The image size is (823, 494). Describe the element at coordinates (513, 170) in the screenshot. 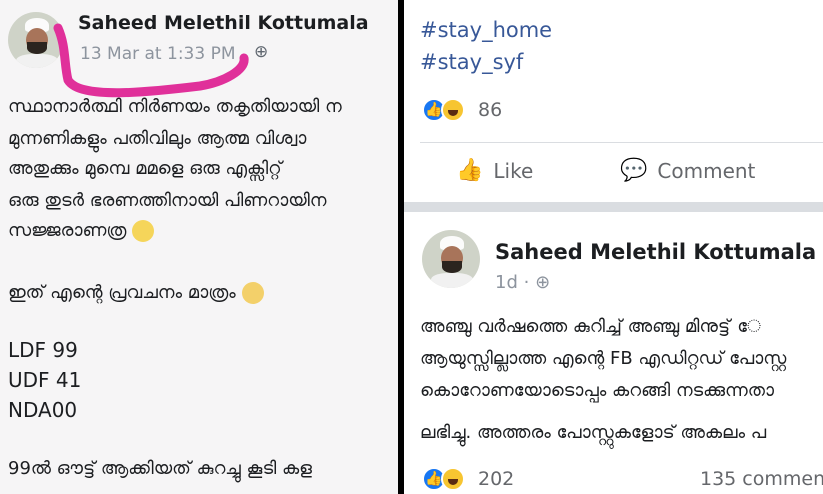

I see `like-label: Like` at that location.